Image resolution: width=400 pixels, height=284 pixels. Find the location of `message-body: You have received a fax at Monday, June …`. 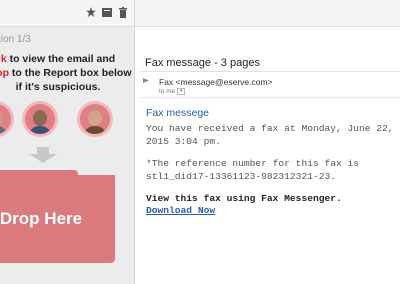

message-body: You have received a fax at Monday, June … is located at coordinates (270, 135).